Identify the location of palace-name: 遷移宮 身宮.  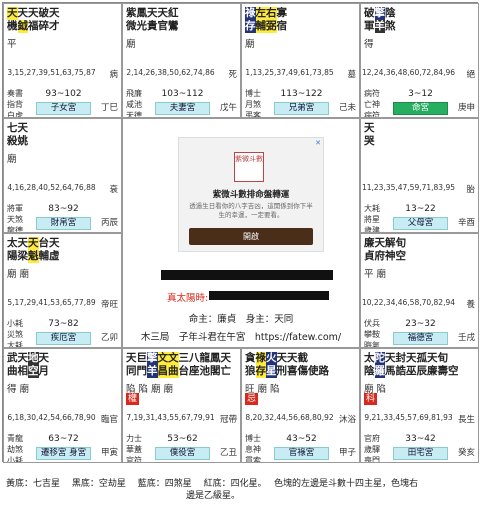
(63, 453).